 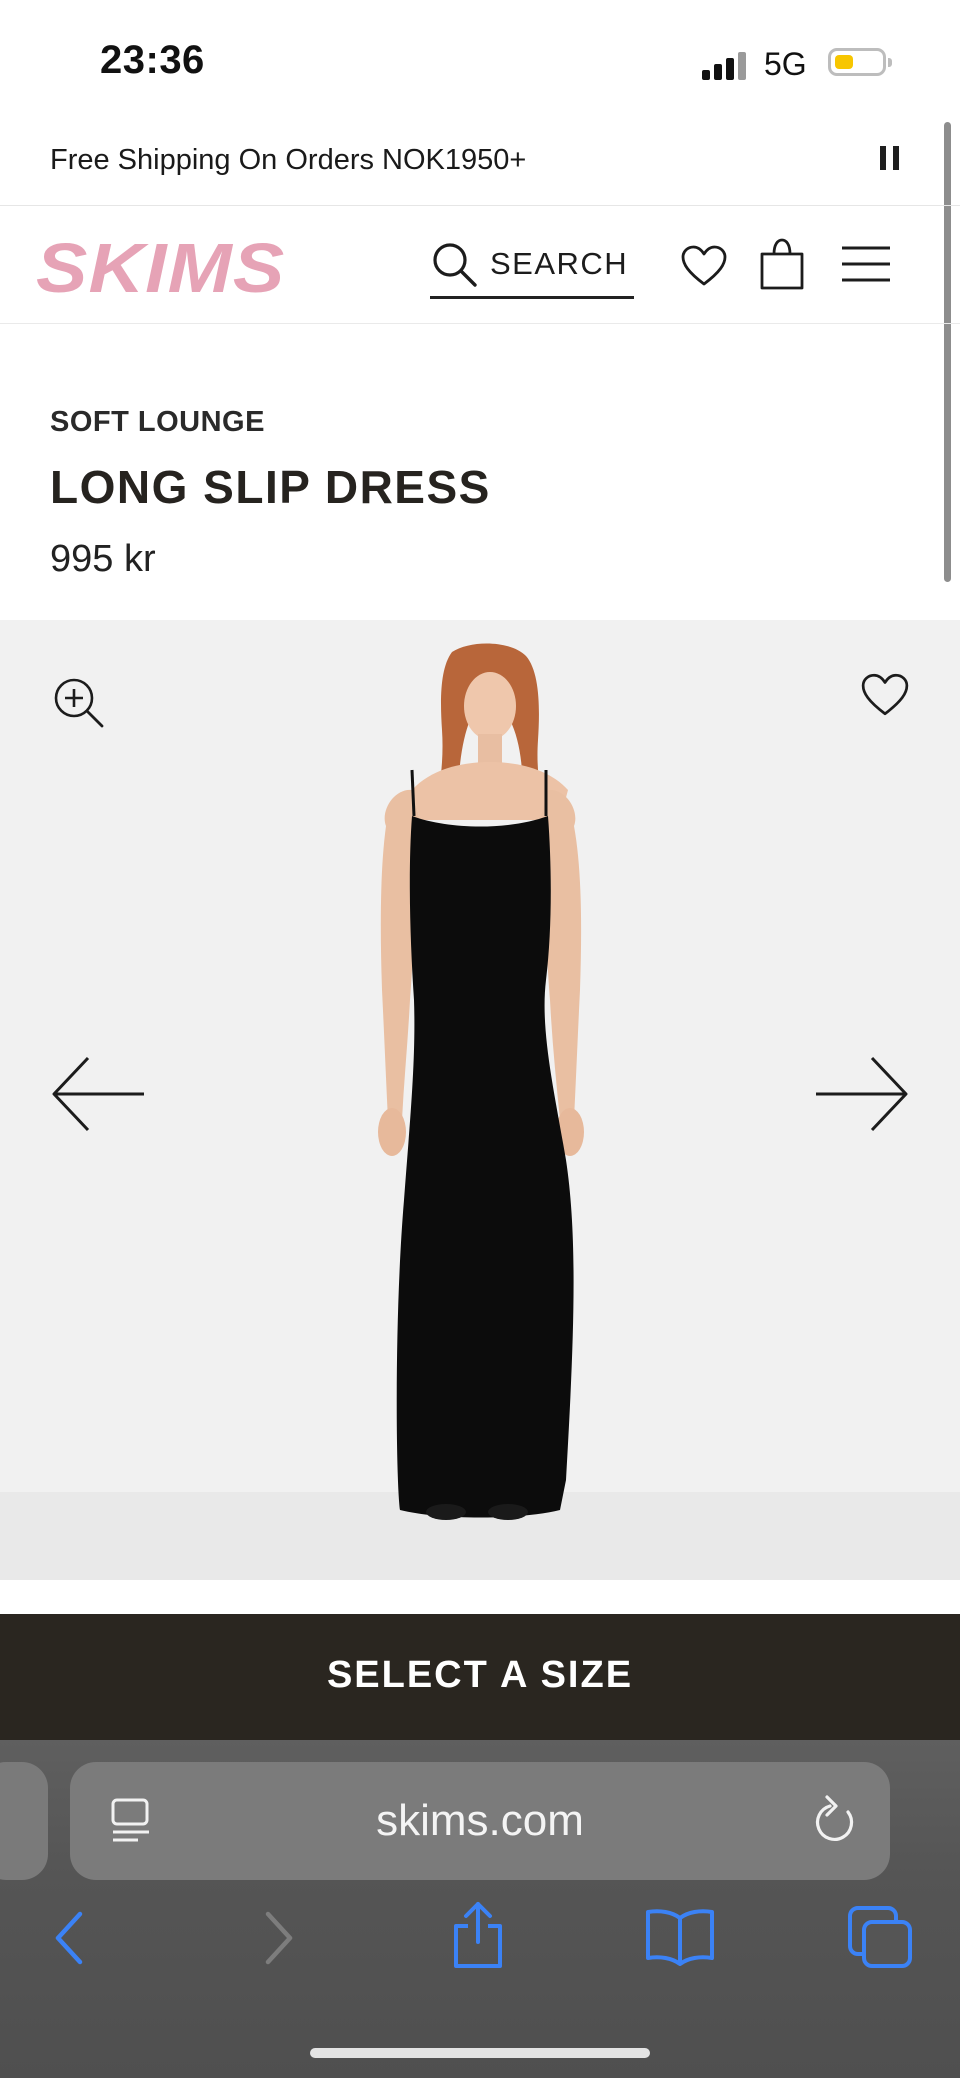 What do you see at coordinates (785, 64) in the screenshot?
I see `network-label: 5G` at bounding box center [785, 64].